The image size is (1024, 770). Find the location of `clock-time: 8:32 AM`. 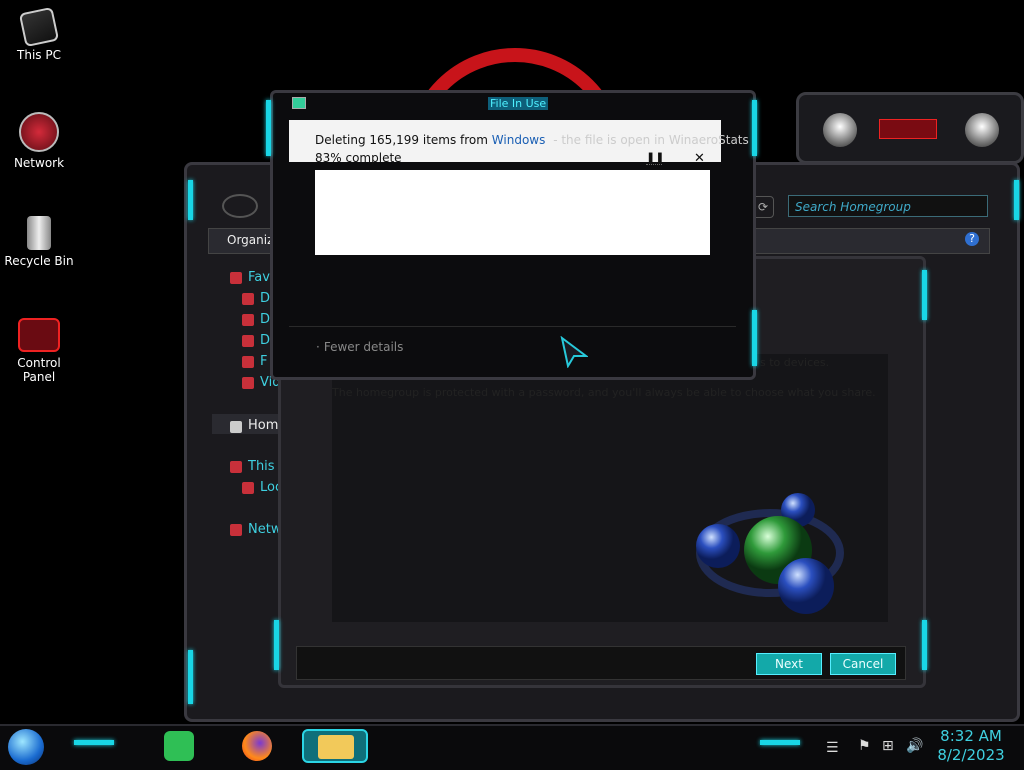

clock-time: 8:32 AM is located at coordinates (971, 736).